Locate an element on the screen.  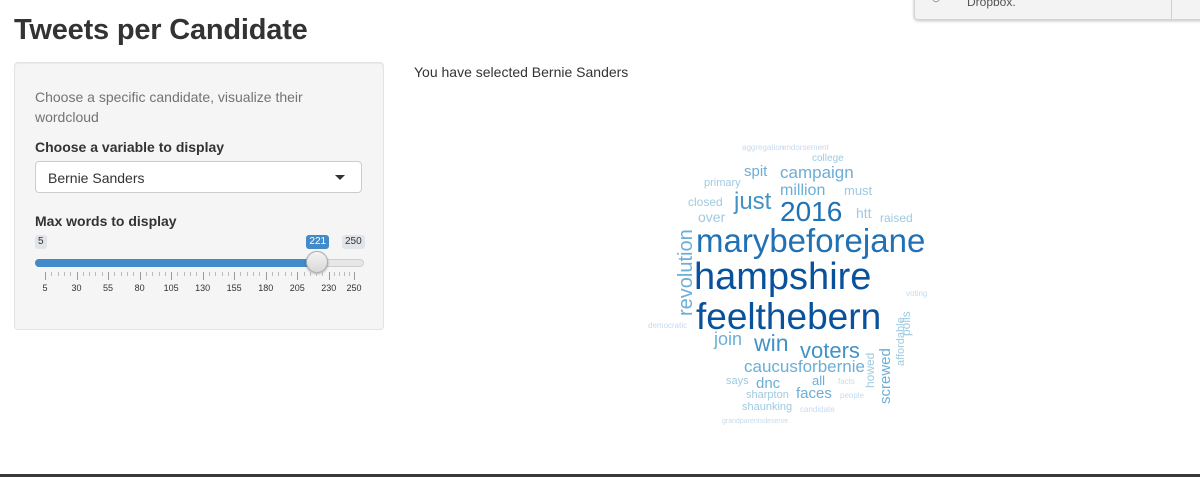
wordcloud-word: college is located at coordinates (828, 158).